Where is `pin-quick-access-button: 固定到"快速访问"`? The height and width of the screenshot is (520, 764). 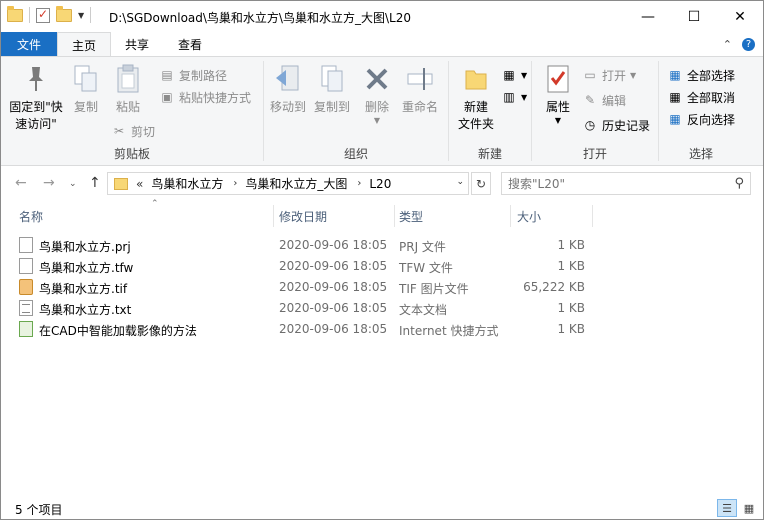
pin-quick-access-button: 固定到"快速访问" is located at coordinates (36, 98).